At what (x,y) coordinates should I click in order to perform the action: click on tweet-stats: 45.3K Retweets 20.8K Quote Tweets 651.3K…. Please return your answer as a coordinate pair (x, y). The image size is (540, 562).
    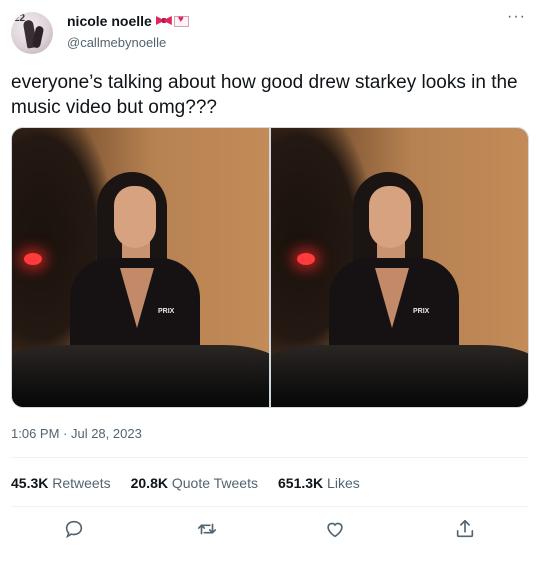
    Looking at the image, I should click on (185, 483).